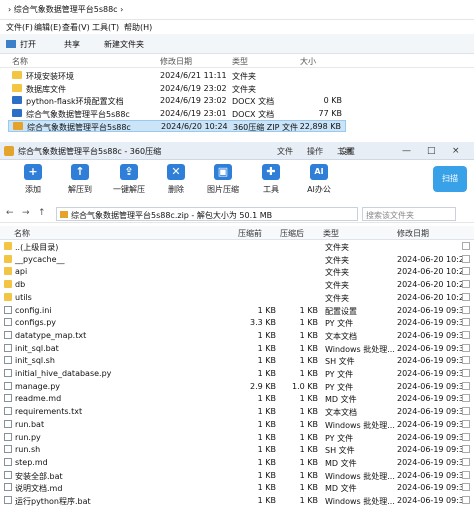 The width and height of the screenshot is (474, 508). What do you see at coordinates (42, 213) in the screenshot?
I see `up-arrow-icon: ↑` at bounding box center [42, 213].